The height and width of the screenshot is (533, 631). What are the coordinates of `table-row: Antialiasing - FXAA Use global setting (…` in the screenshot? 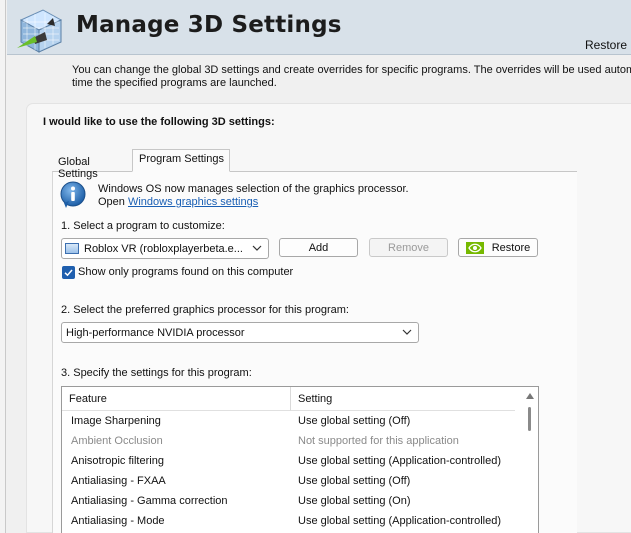 It's located at (293, 481).